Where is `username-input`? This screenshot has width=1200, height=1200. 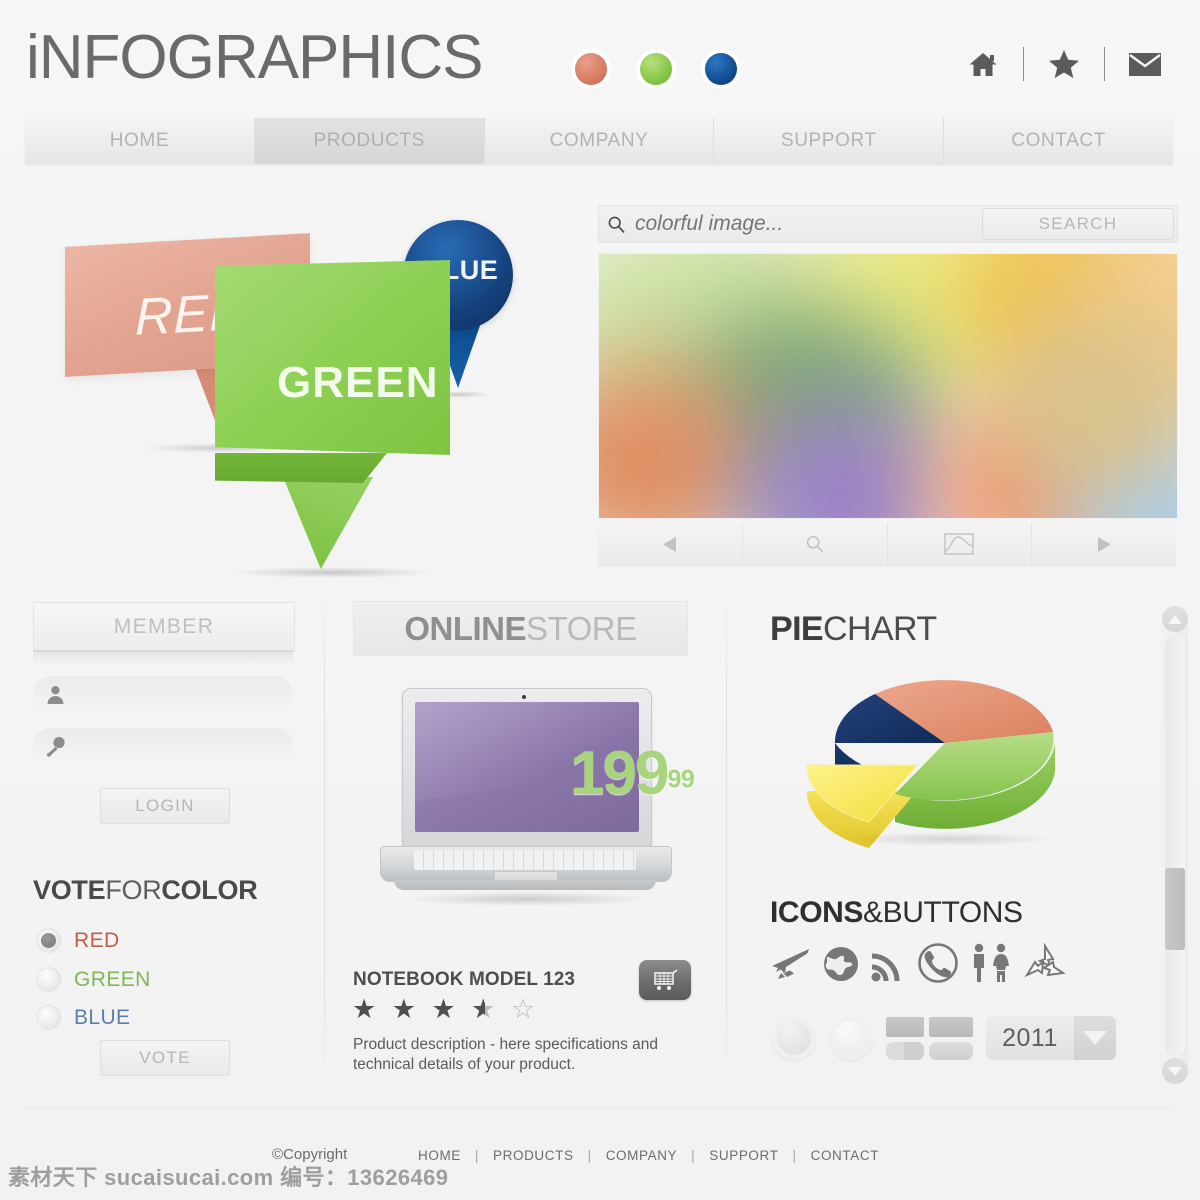 username-input is located at coordinates (185, 694).